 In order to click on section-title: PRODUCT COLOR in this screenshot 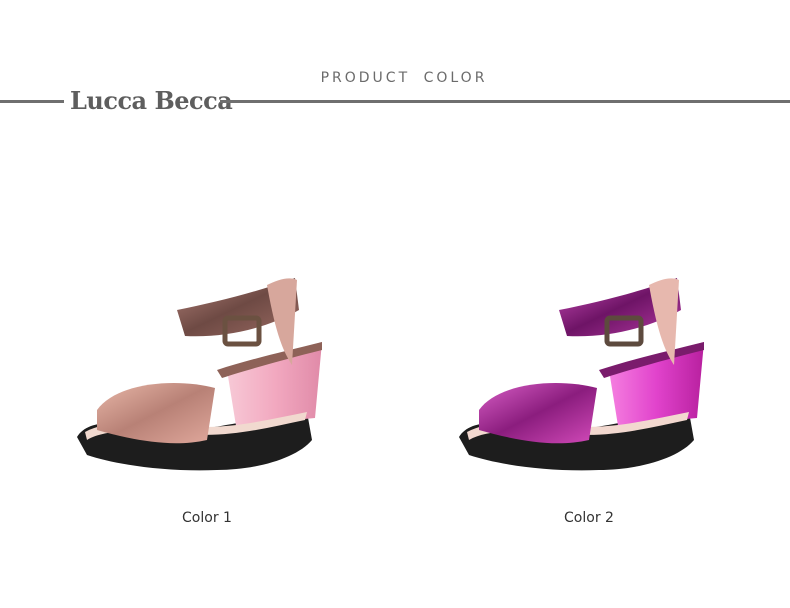, I will do `click(404, 78)`.